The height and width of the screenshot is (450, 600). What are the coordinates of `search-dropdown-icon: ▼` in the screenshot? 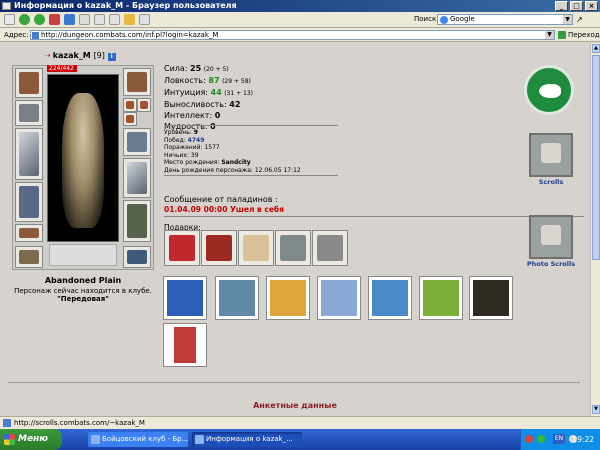 It's located at (567, 19).